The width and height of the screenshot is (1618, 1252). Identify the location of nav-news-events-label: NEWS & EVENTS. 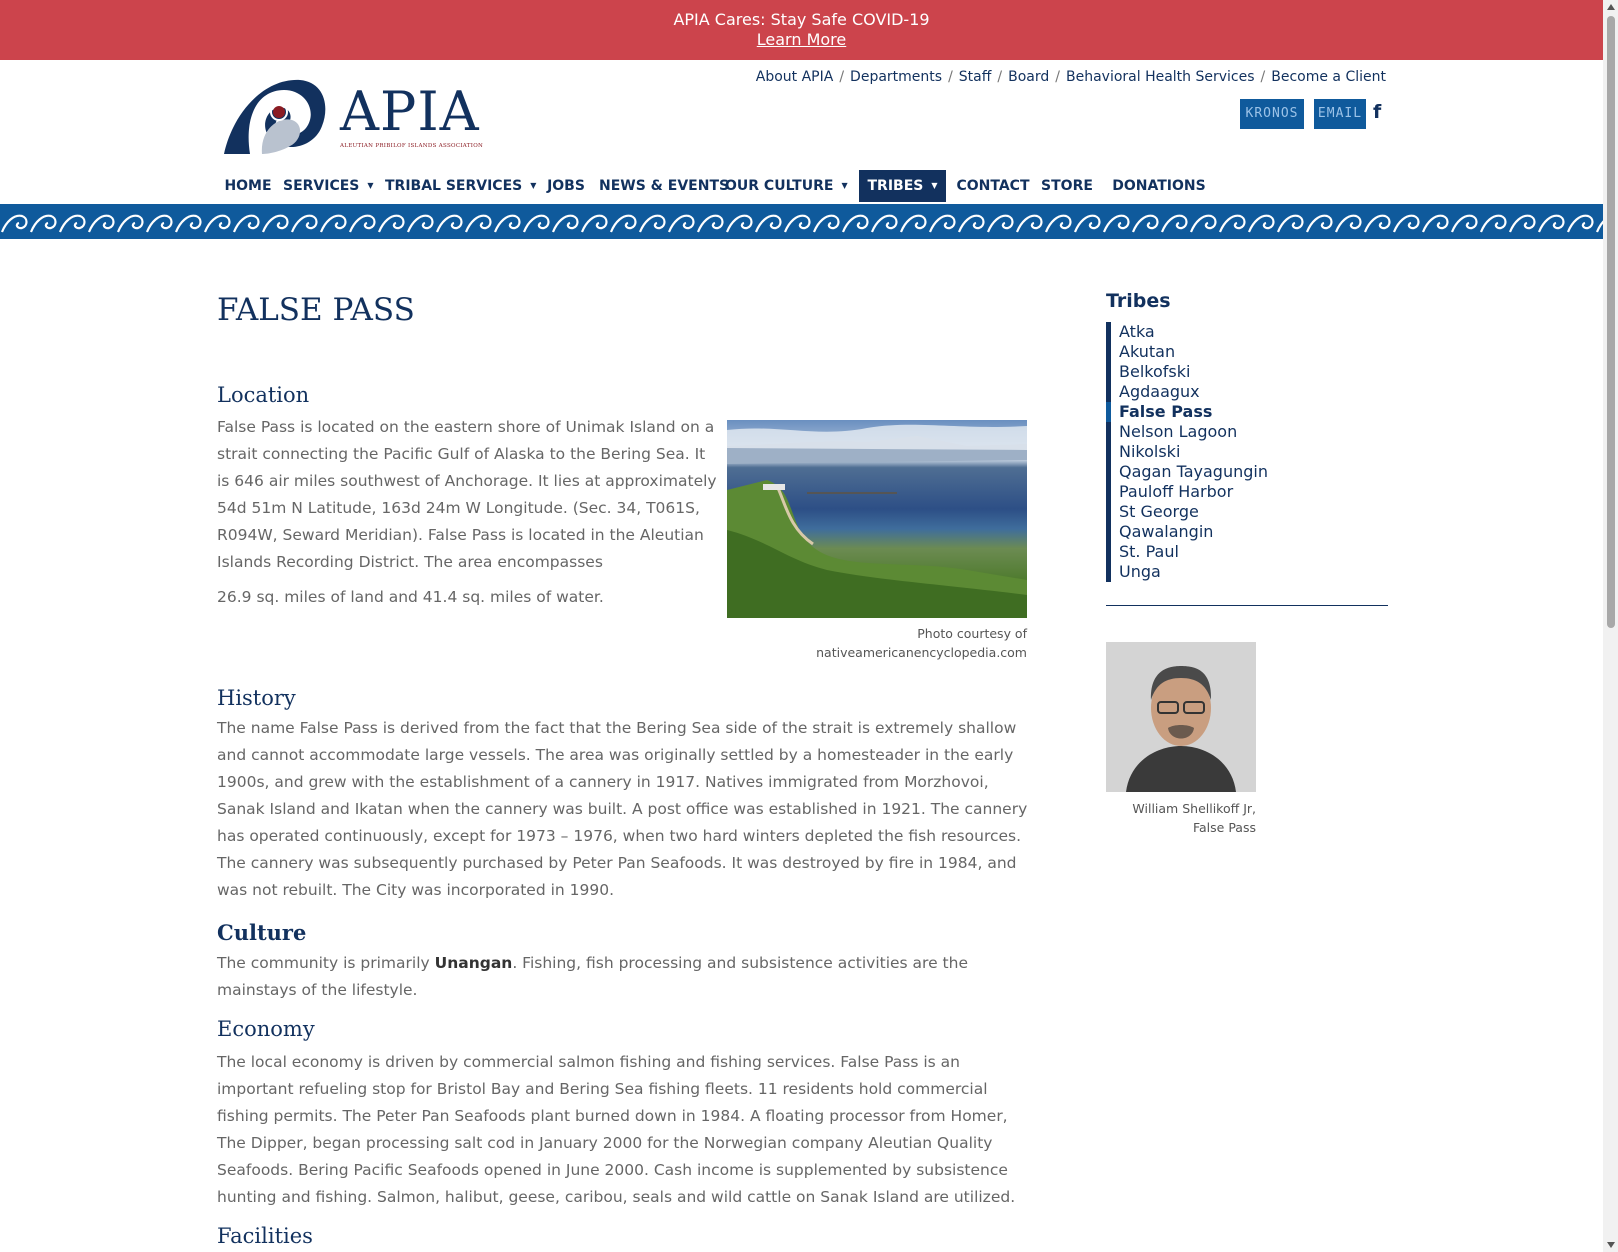
(664, 186).